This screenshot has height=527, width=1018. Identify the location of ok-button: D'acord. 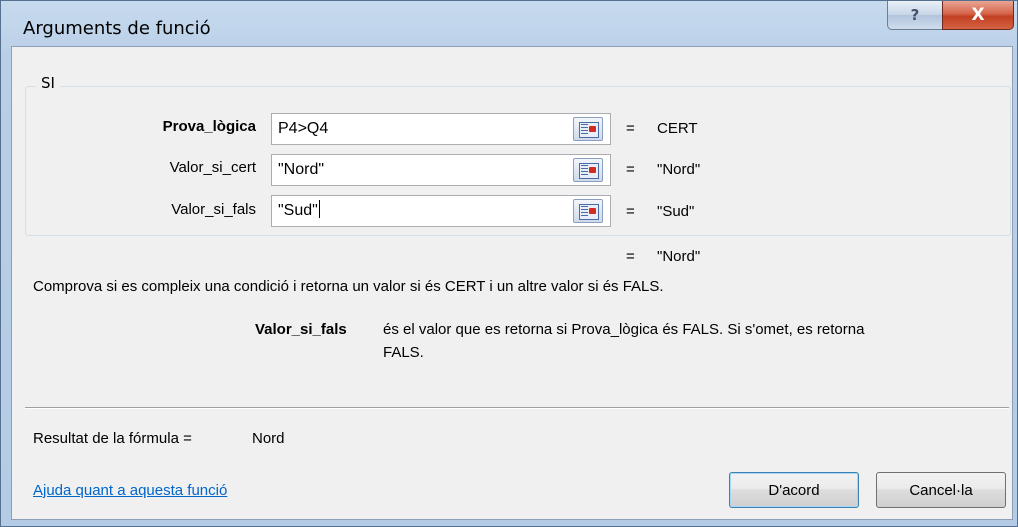
(794, 490).